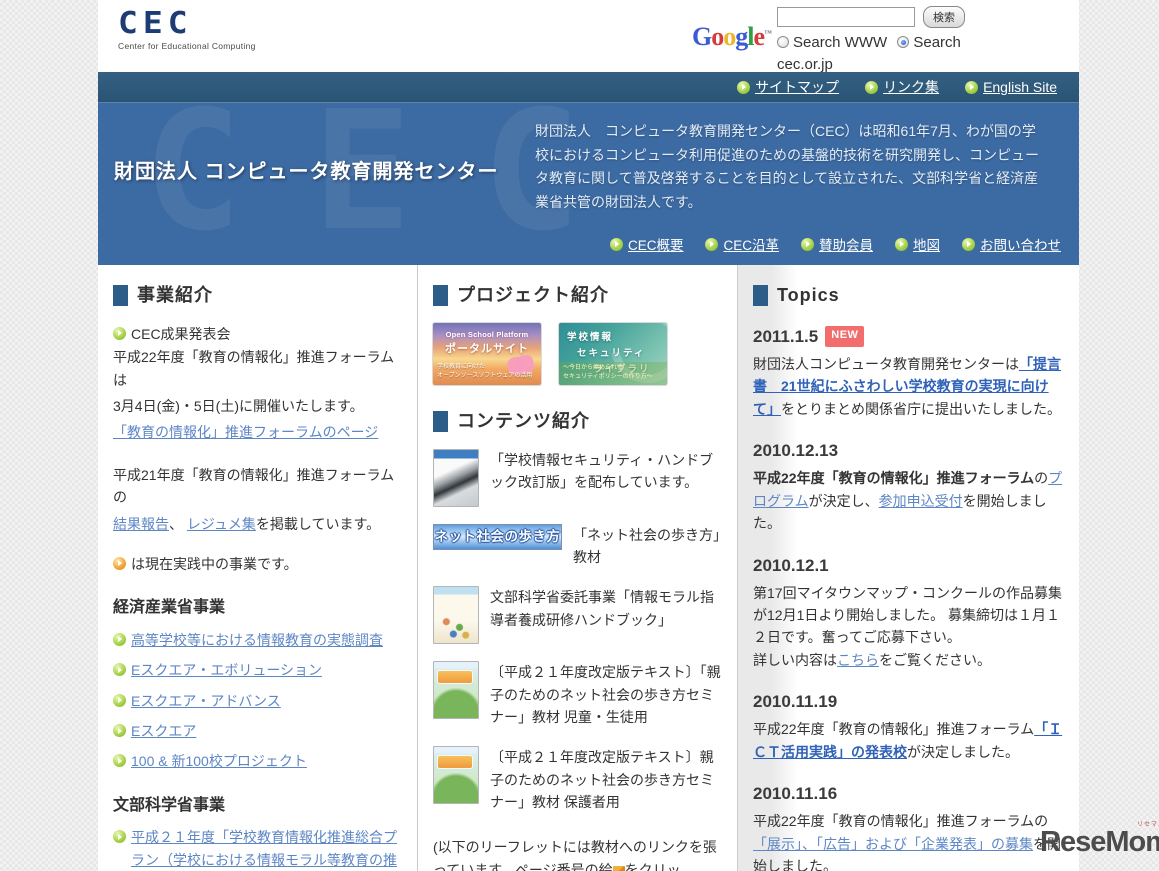 This screenshot has height=871, width=1159. I want to click on supporting-members-label: 賛助会員, so click(846, 245).